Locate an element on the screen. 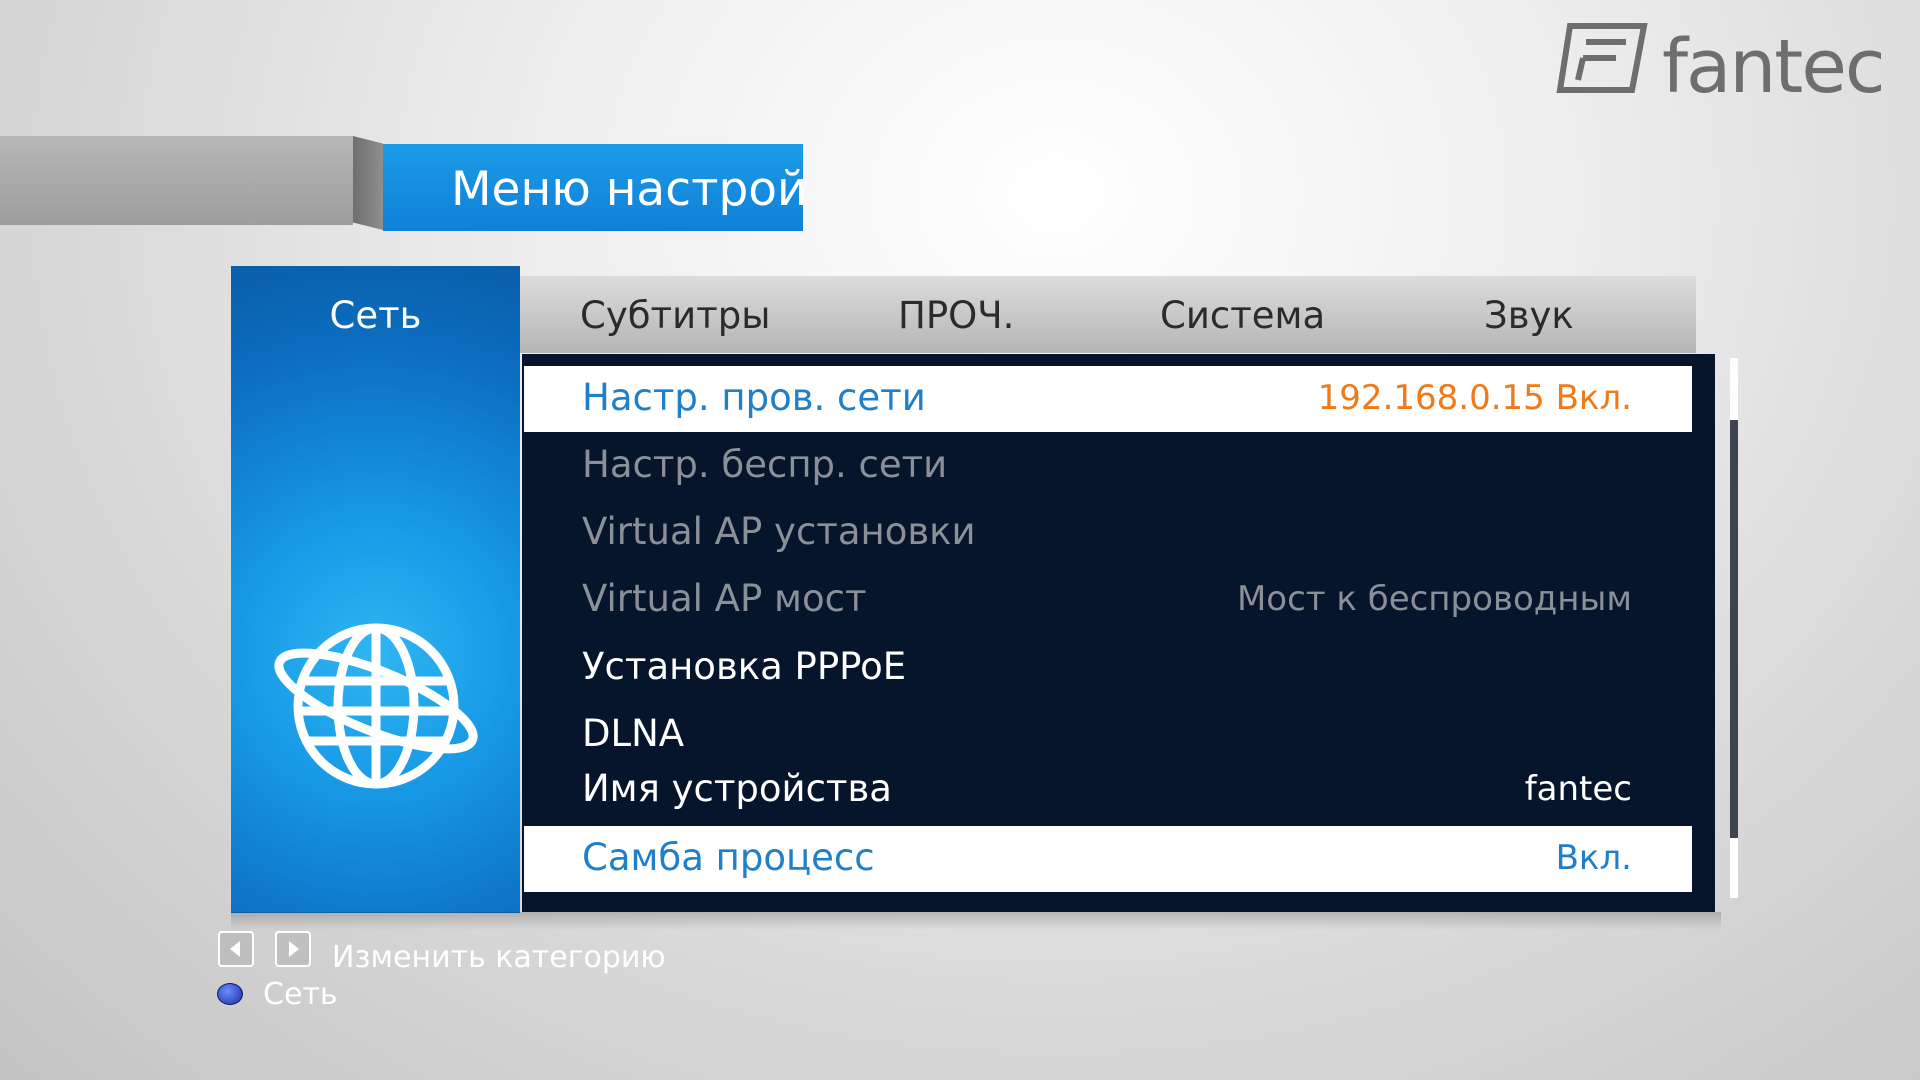 Image resolution: width=1920 pixels, height=1080 pixels. logo-text: fantec is located at coordinates (1774, 67).